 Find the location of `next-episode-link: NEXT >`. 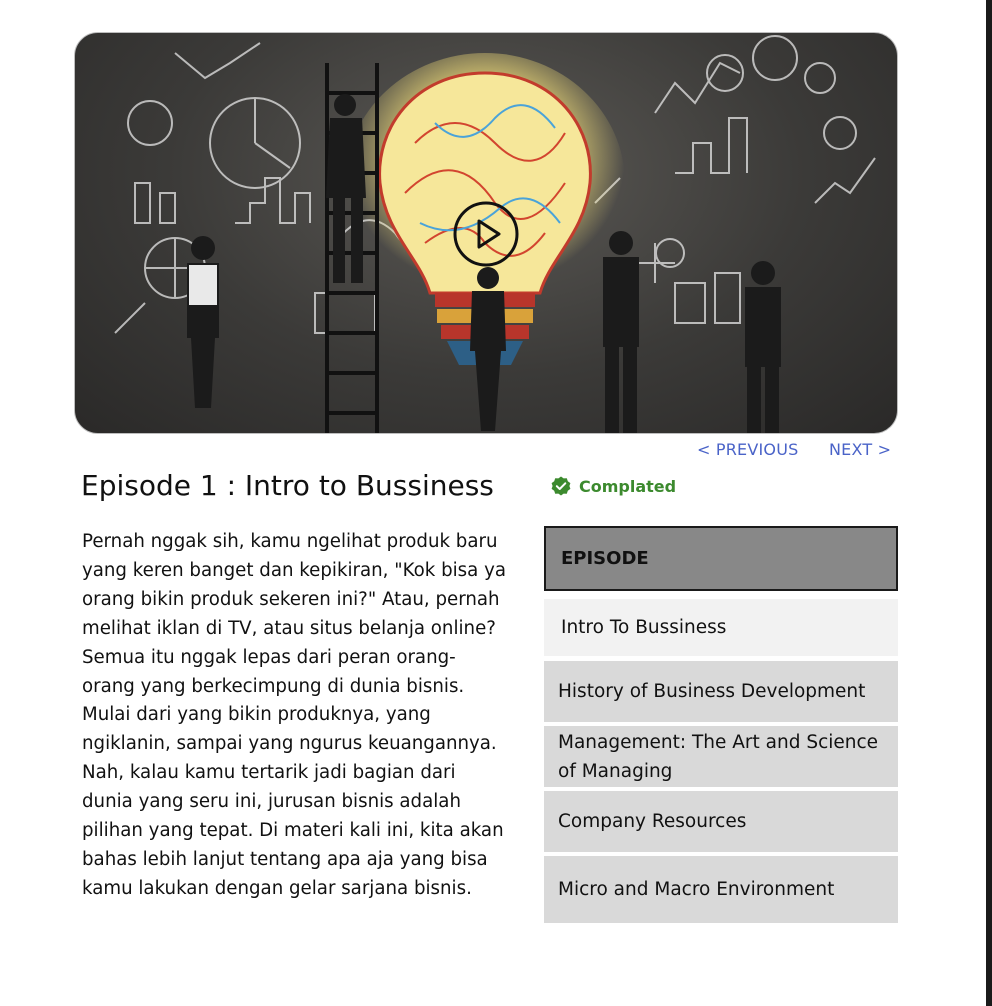

next-episode-link: NEXT > is located at coordinates (860, 449).